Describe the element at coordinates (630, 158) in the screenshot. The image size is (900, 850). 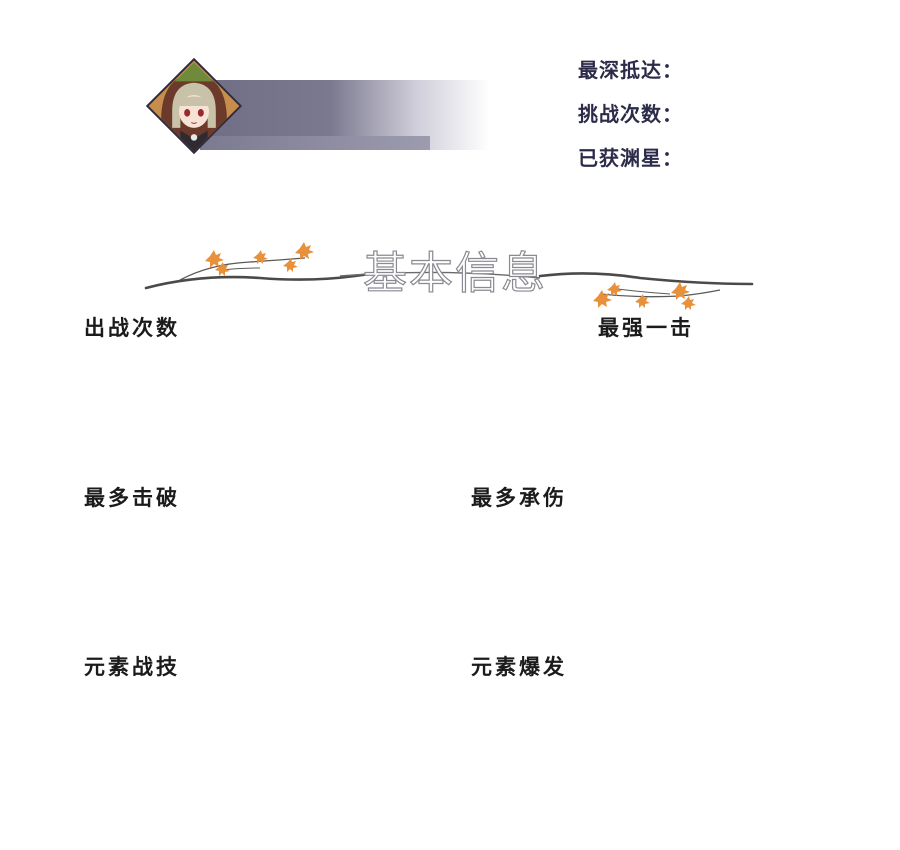
I see `abyss-stars-label: 已获渊星：` at that location.